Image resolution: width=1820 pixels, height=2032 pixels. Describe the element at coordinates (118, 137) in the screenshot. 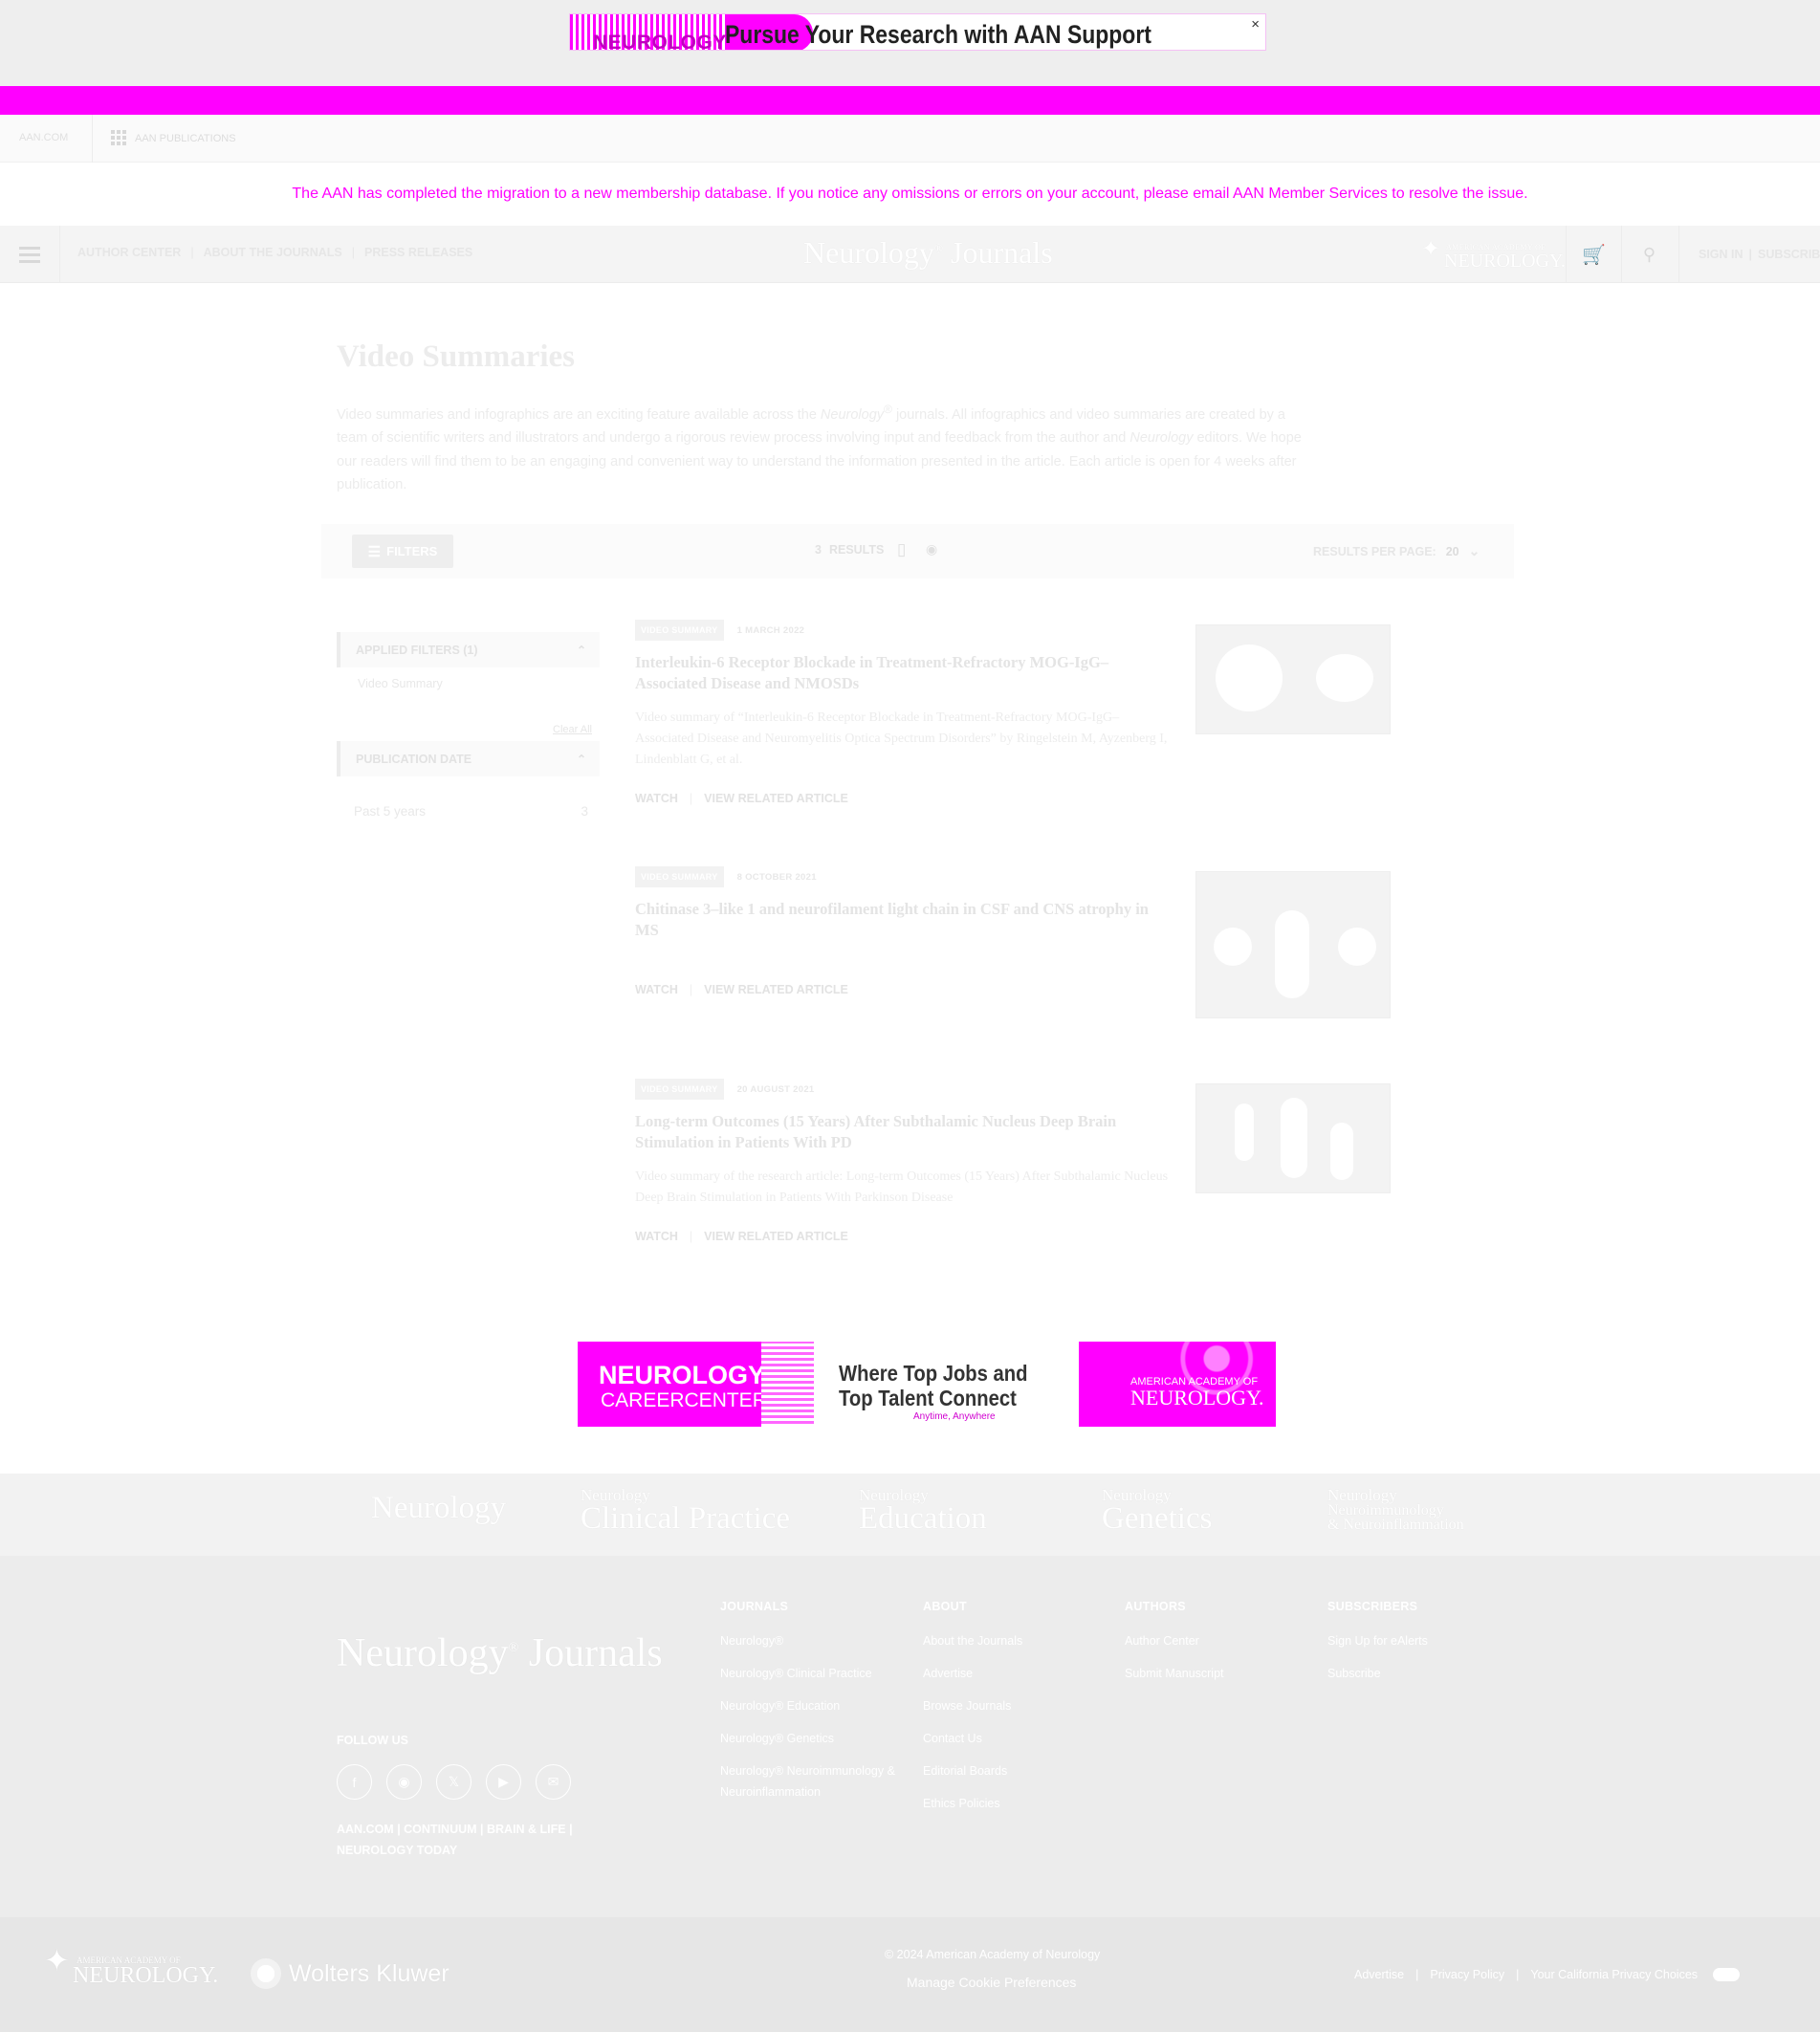

I see `apps-grid-icon` at that location.